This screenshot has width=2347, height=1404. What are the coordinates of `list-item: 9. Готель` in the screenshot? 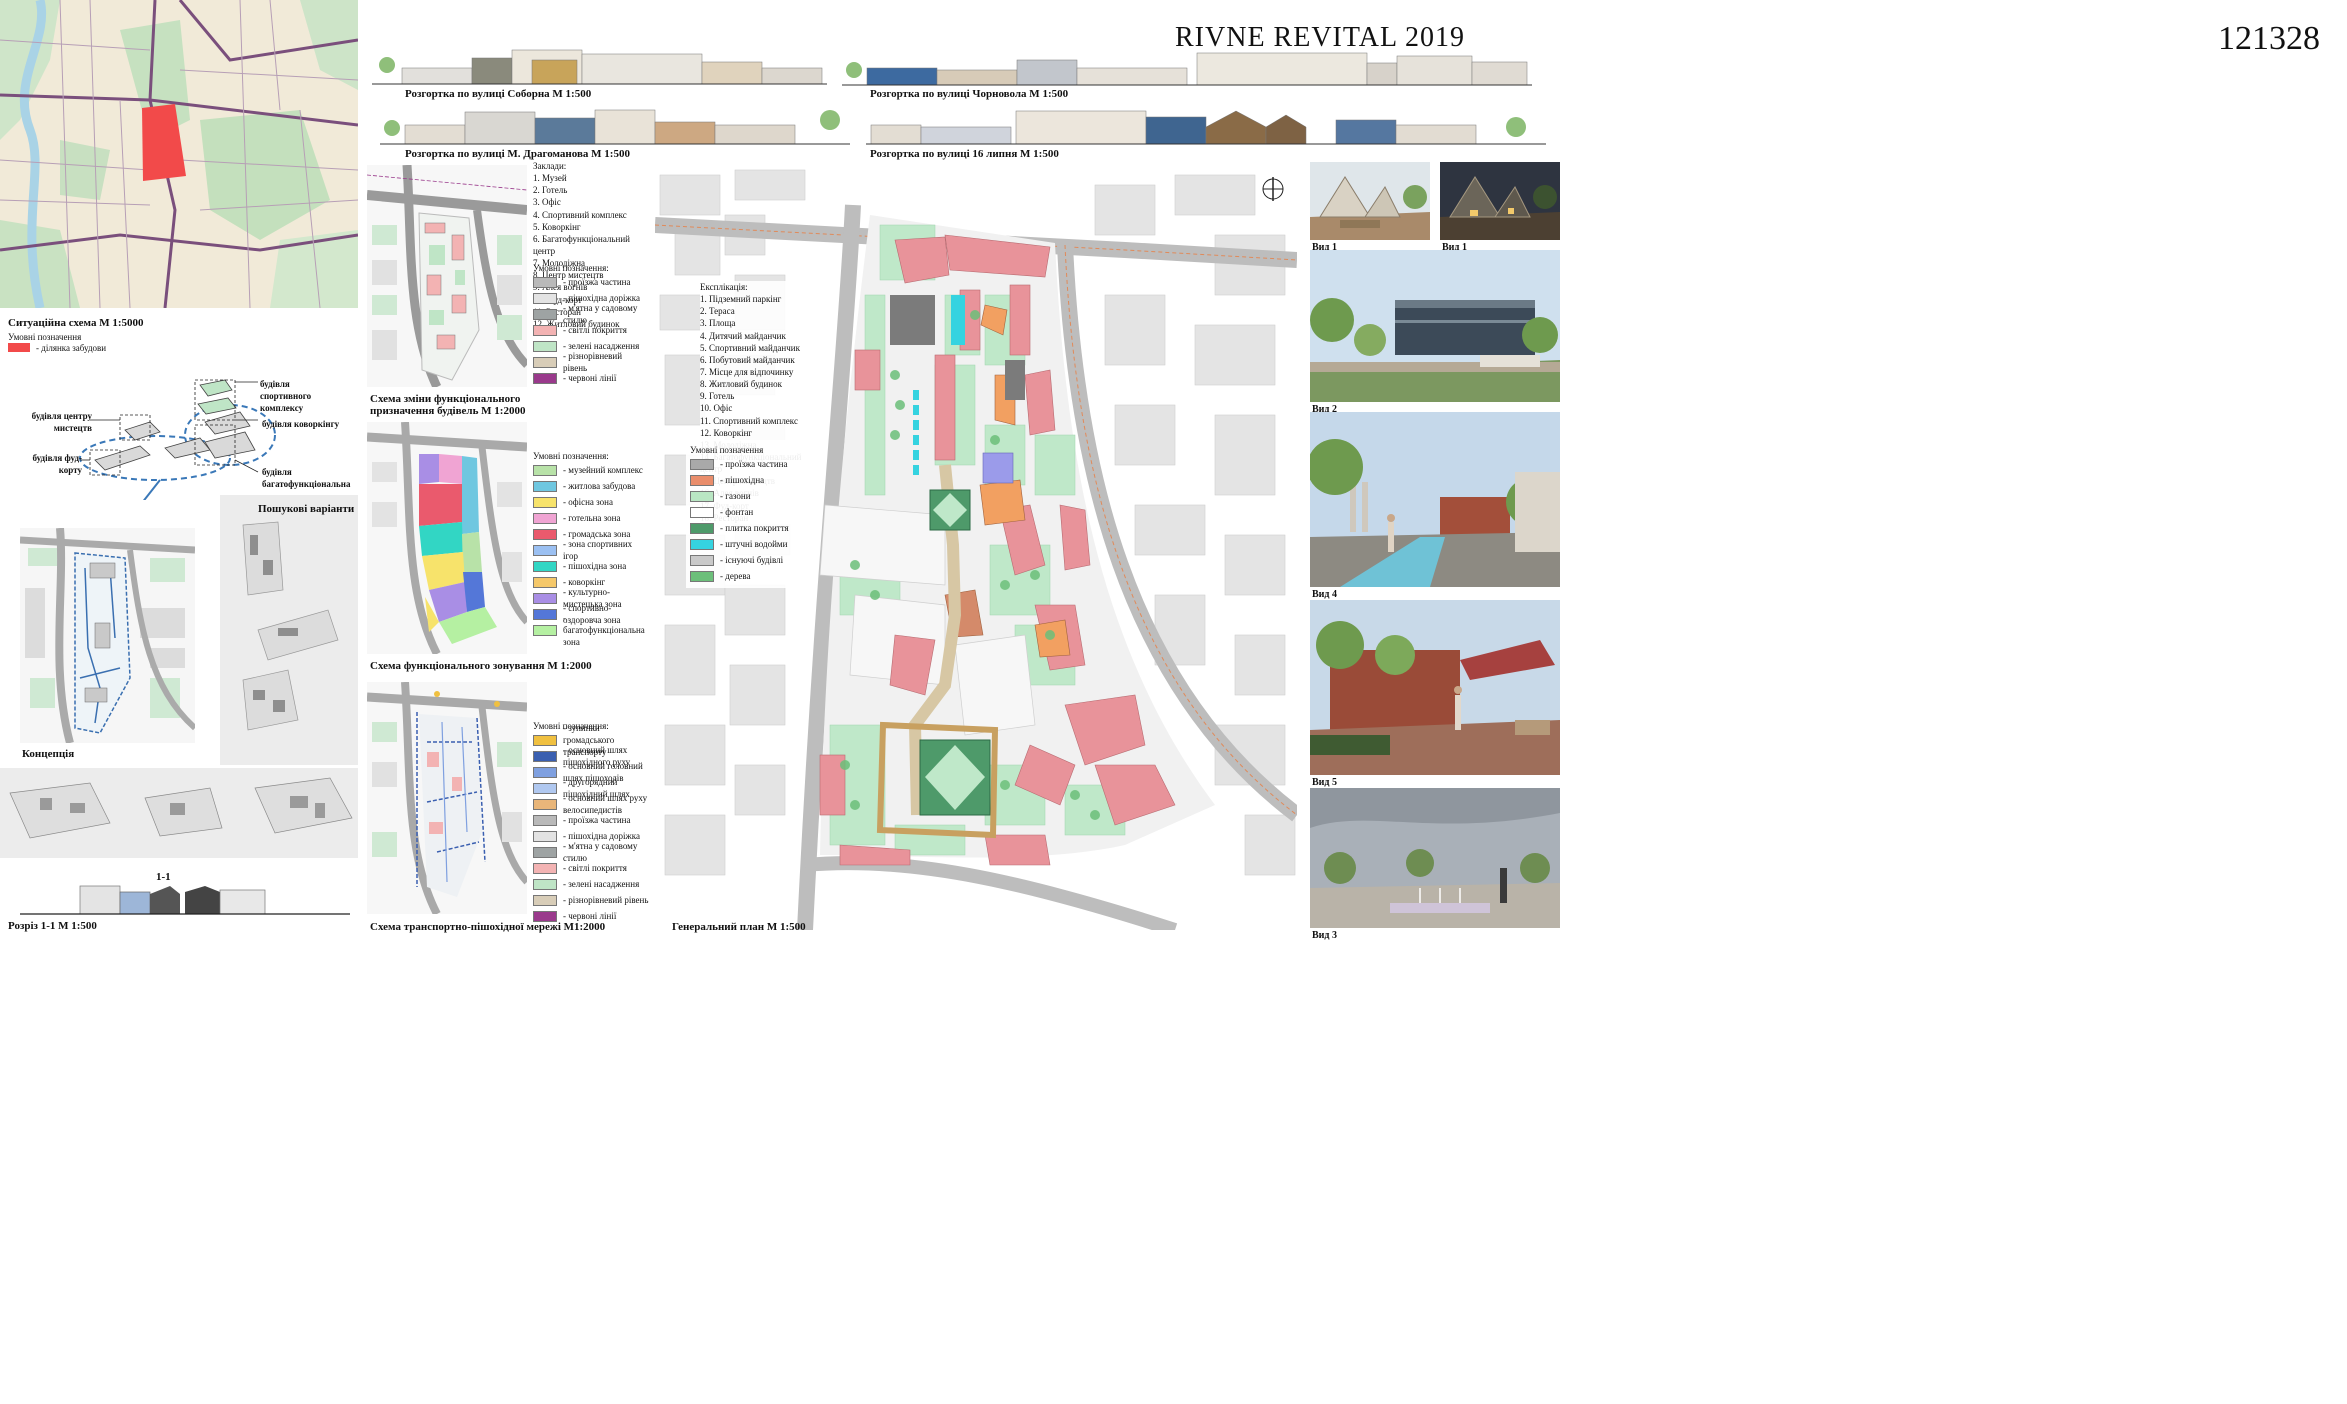 It's located at (717, 396).